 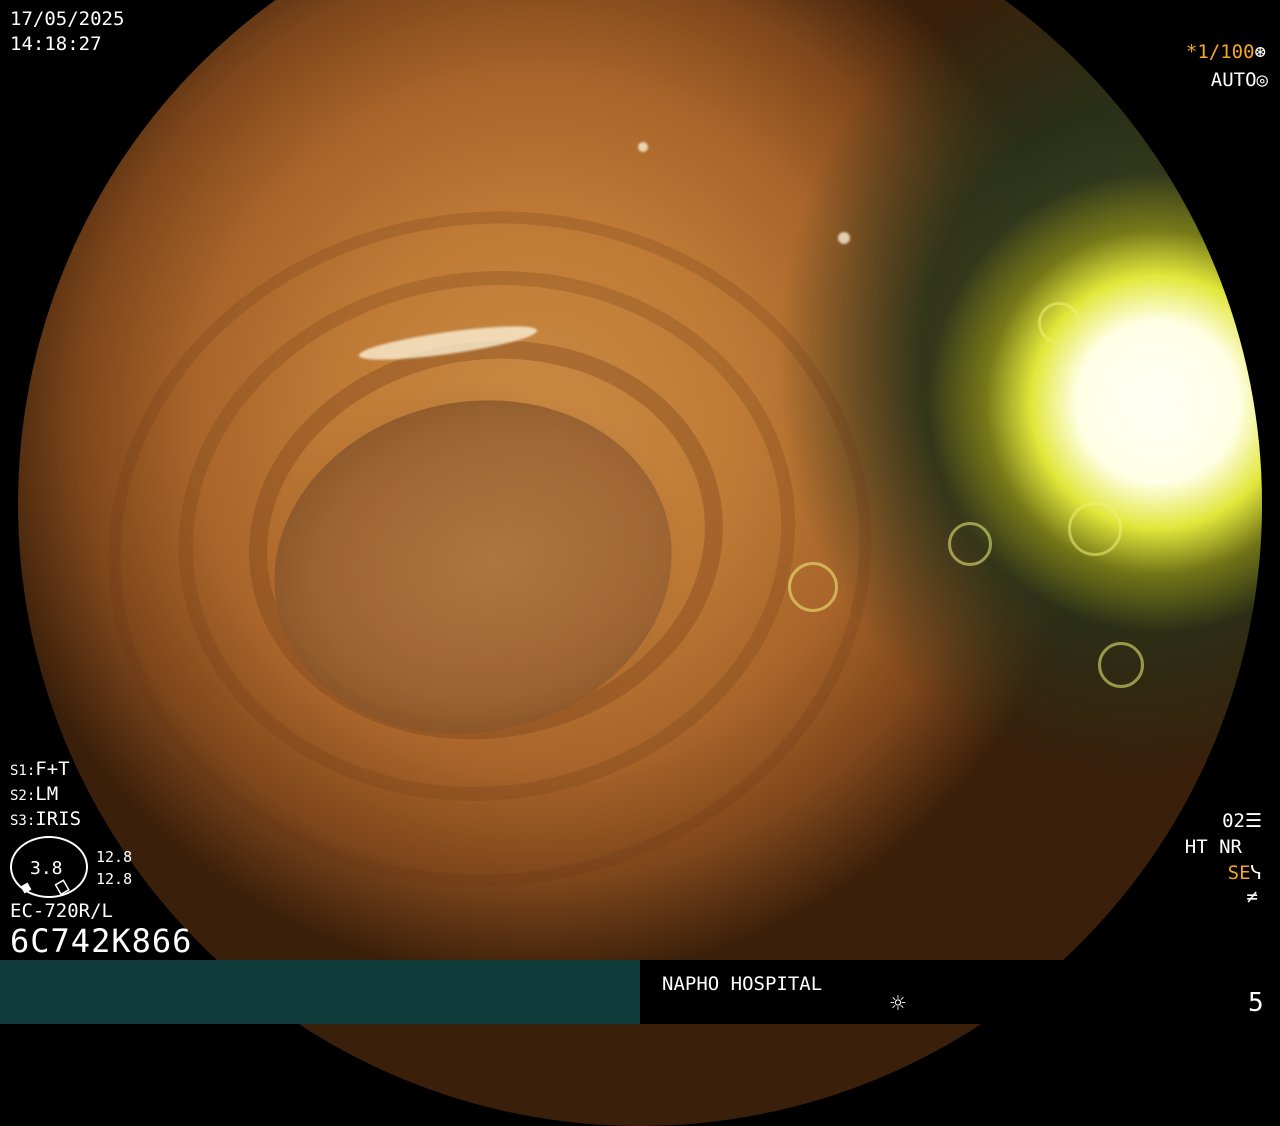 I want to click on se-indicator: SEᓭ, so click(x=1245, y=873).